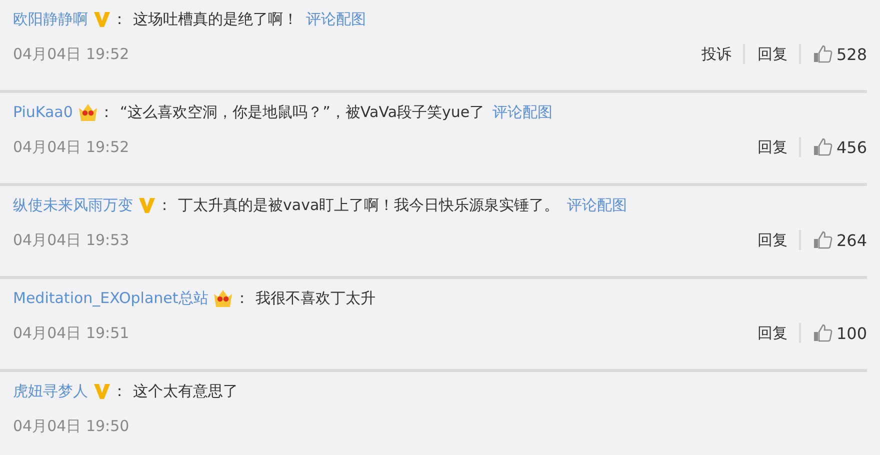 Image resolution: width=880 pixels, height=455 pixels. I want to click on like-button: 528, so click(840, 54).